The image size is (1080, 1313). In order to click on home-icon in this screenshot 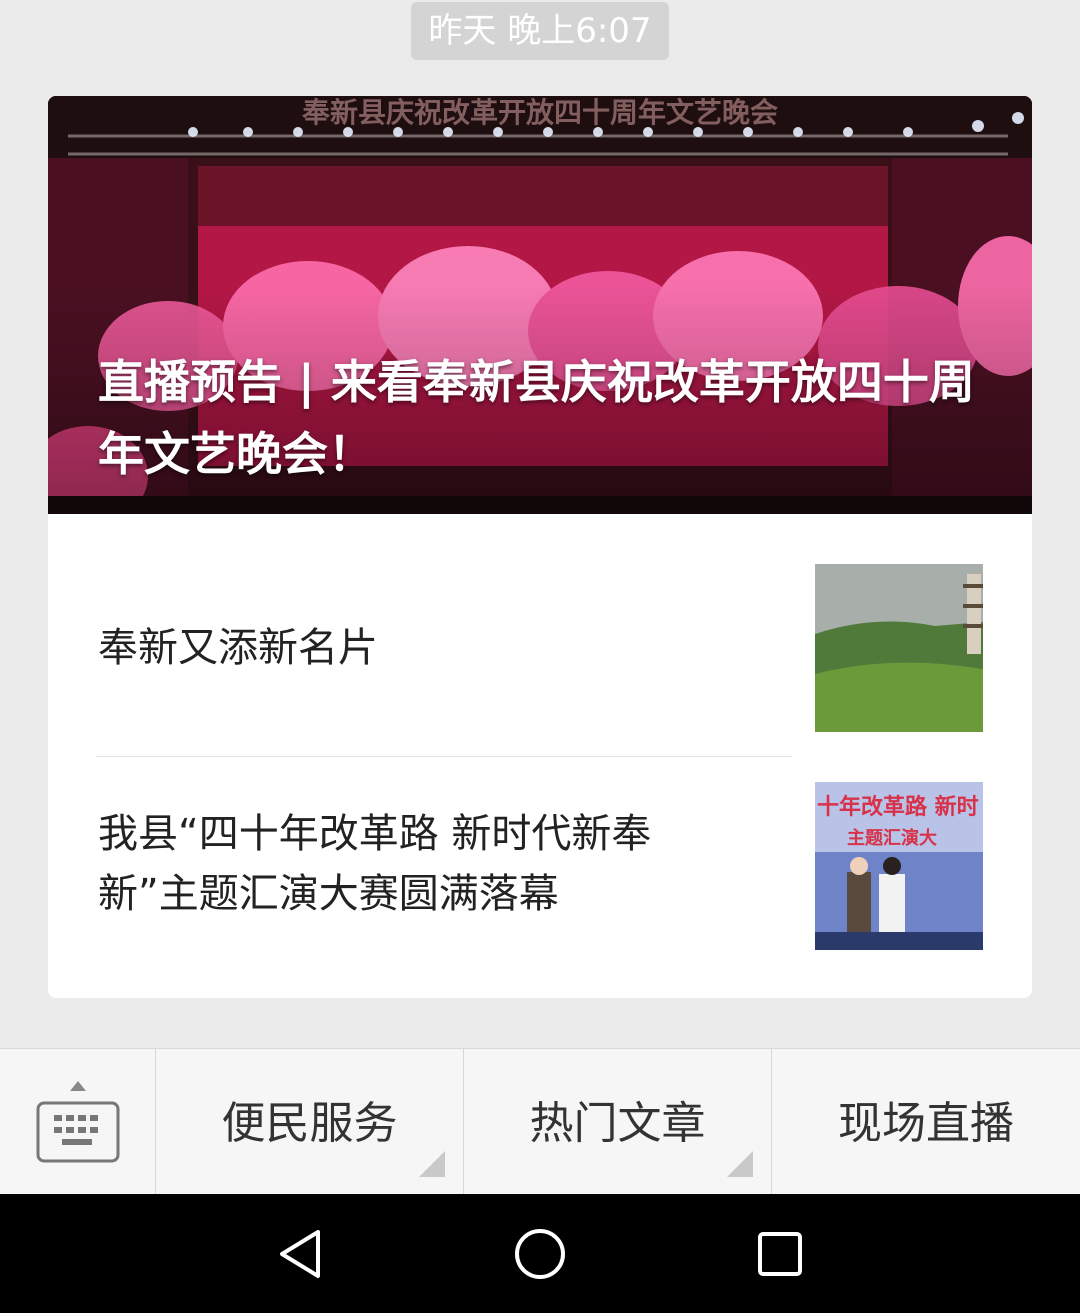, I will do `click(540, 1254)`.